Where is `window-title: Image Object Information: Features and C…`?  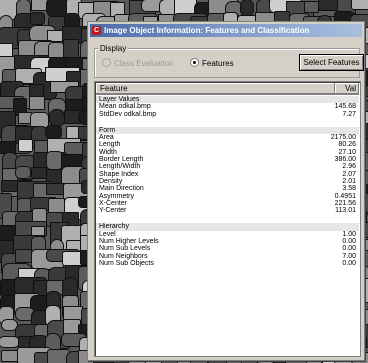 window-title: Image Object Information: Features and C… is located at coordinates (207, 30).